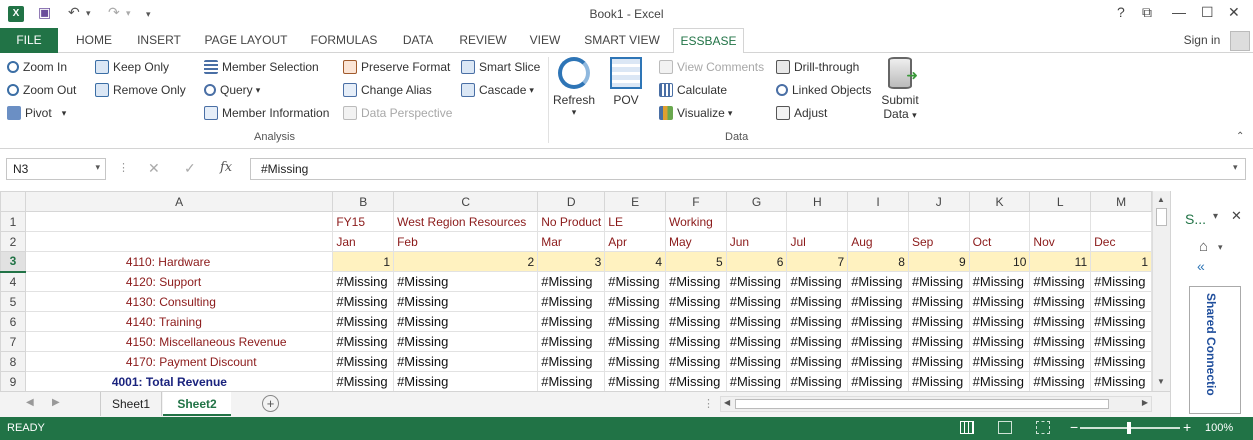  I want to click on member-cell: 4130: Consulting, so click(179, 301).